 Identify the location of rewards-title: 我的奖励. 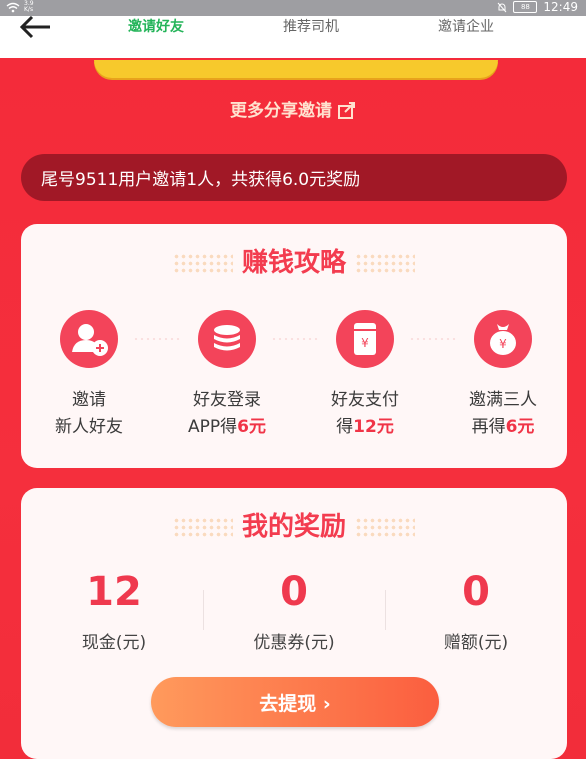
(294, 524).